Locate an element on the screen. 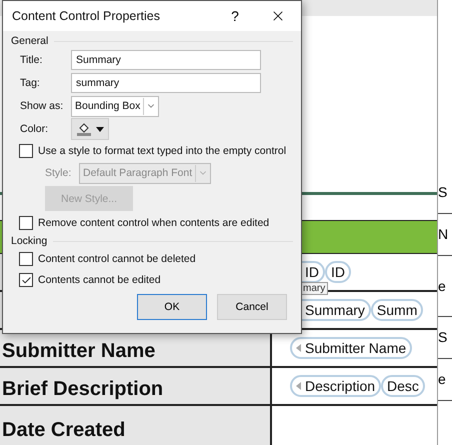 The height and width of the screenshot is (445, 452). content-control: Desc is located at coordinates (403, 386).